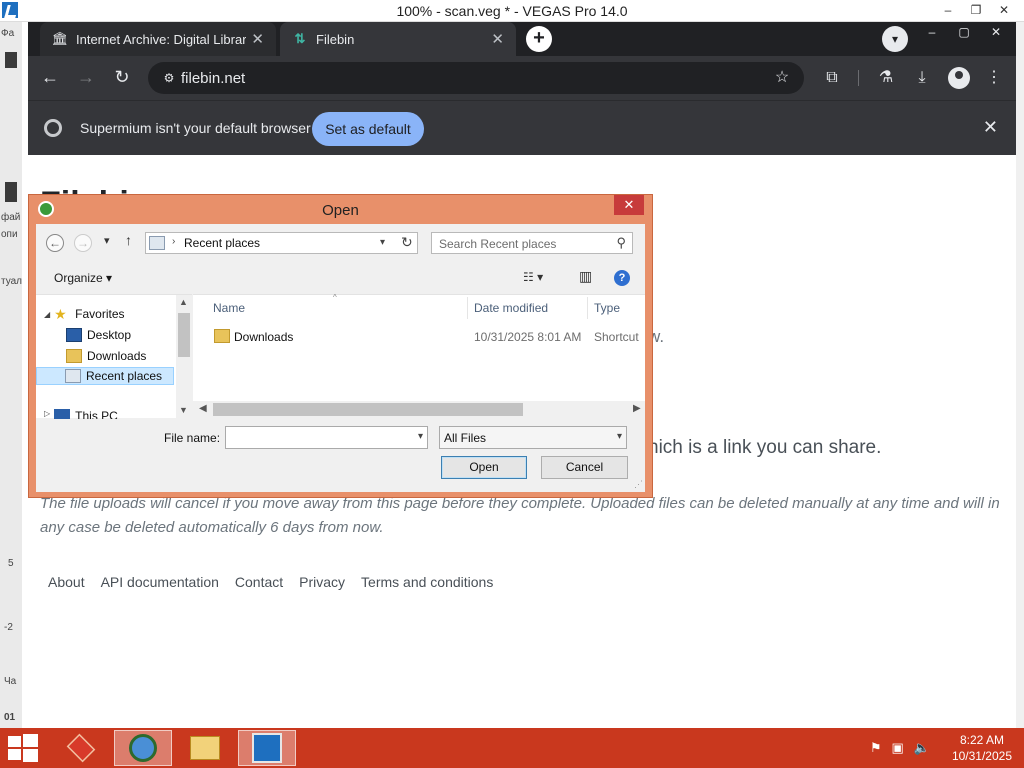 Image resolution: width=1024 pixels, height=768 pixels. Describe the element at coordinates (629, 205) in the screenshot. I see `dialog-close-button: ✕` at that location.